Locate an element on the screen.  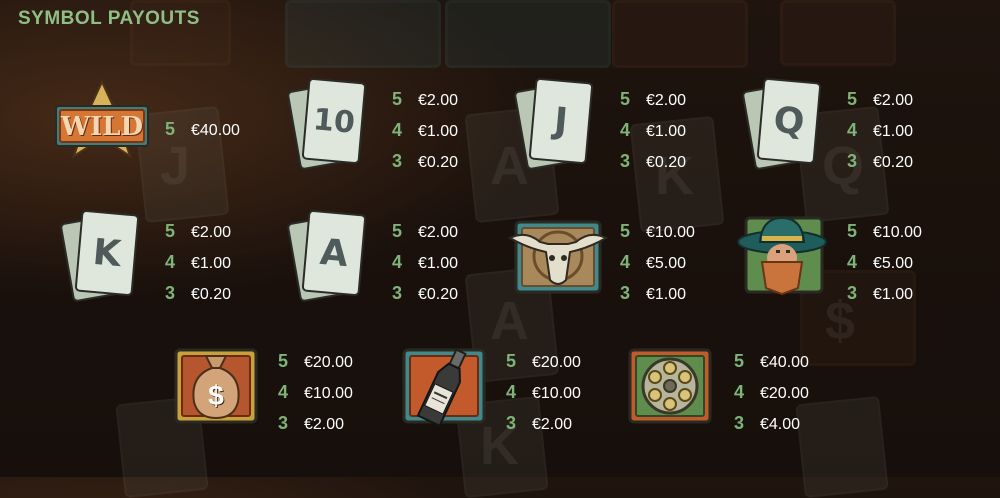
bull-skull-payout-list: 5 €10.00 4 €5.00 3 €1.00 is located at coordinates (680, 262).